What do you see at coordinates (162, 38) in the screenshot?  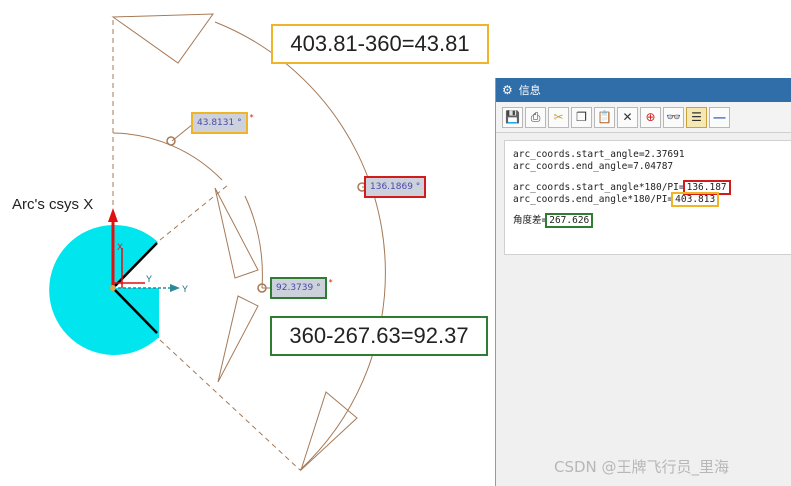 I see `arrowhead-top` at bounding box center [162, 38].